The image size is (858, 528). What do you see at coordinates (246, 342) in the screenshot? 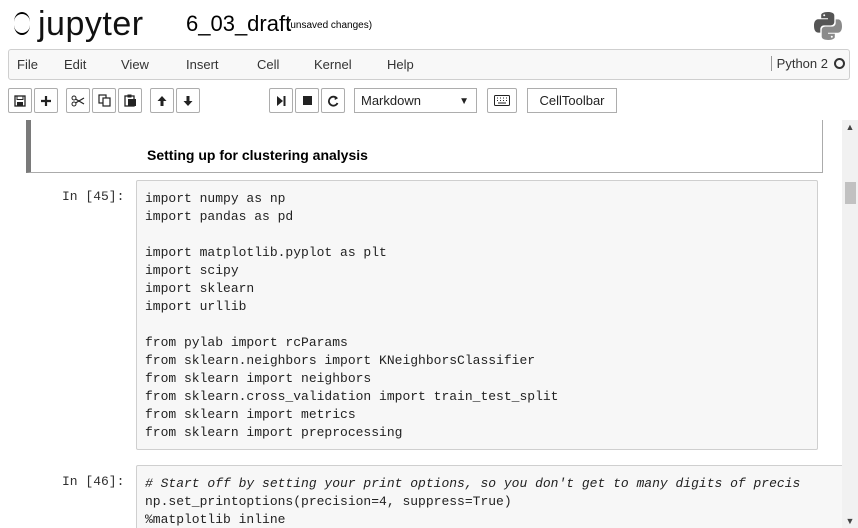
I see `cell1-line: from pylab import rcParams` at bounding box center [246, 342].